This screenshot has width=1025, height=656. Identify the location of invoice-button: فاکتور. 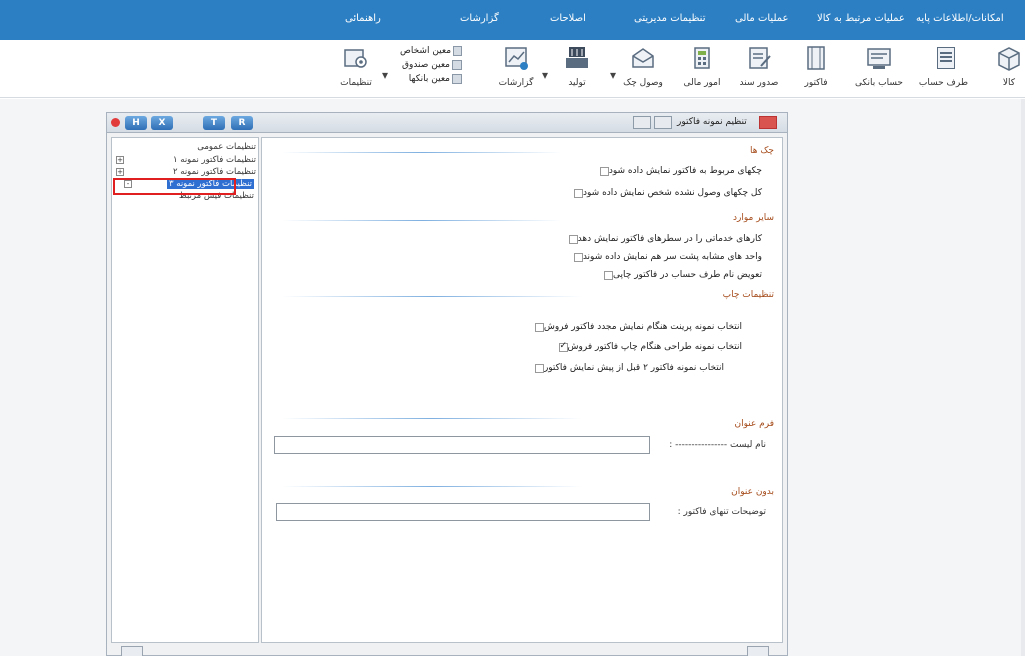
(816, 66).